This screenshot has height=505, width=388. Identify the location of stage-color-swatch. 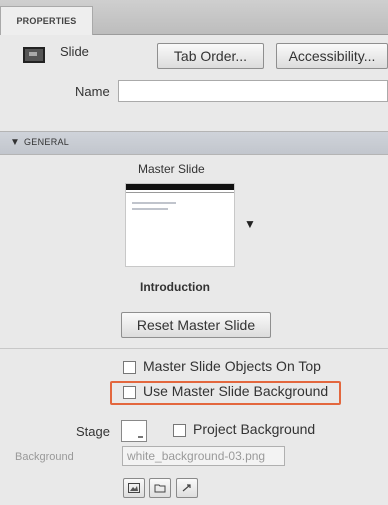
(134, 431).